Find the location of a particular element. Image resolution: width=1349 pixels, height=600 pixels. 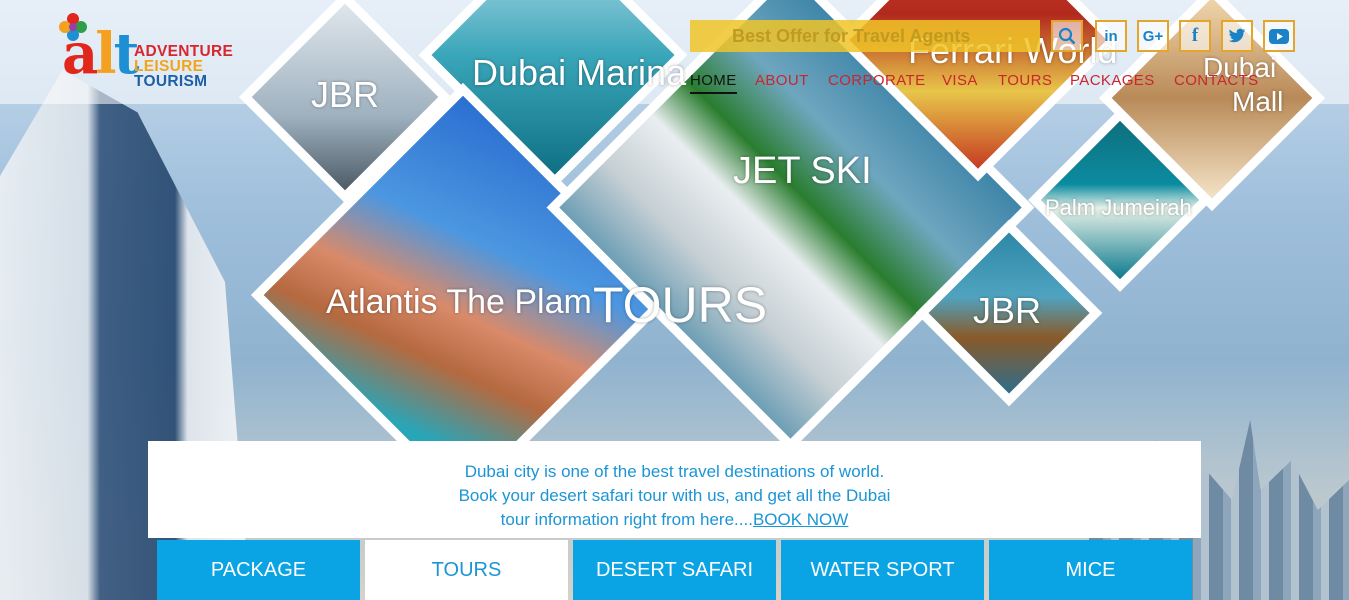

nav-visa: VISA is located at coordinates (960, 80).